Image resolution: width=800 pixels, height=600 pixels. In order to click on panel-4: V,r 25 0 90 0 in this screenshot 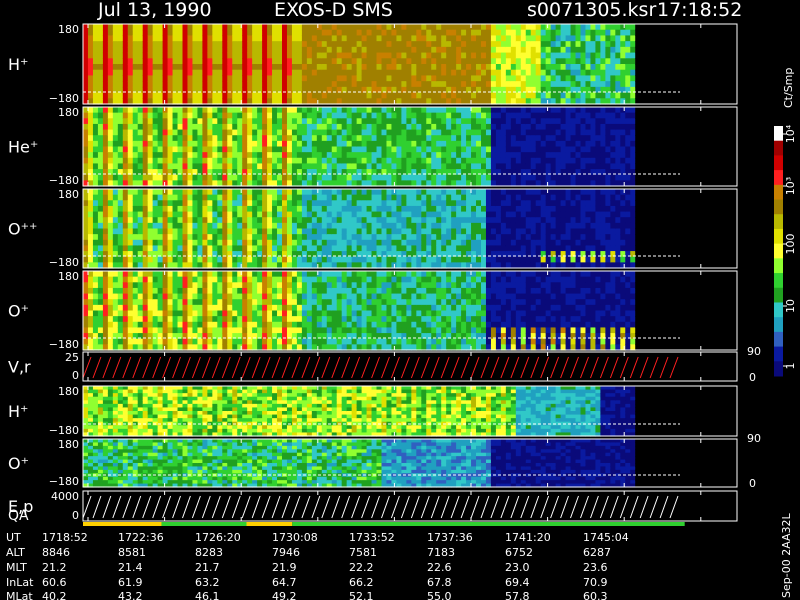, I will do `click(384, 364)`.